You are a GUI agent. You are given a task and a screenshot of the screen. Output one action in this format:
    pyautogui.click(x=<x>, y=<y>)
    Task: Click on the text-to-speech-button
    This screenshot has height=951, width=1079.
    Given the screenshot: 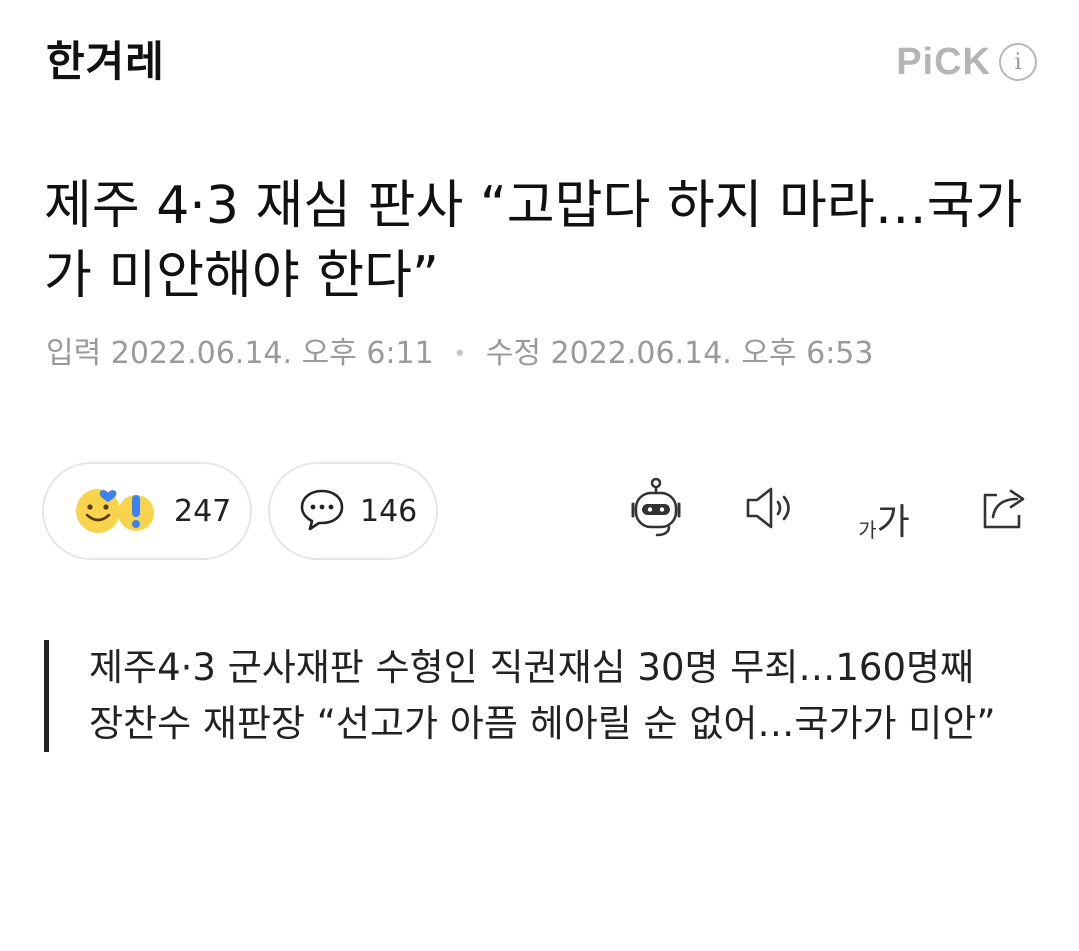 What is the action you would take?
    pyautogui.click(x=770, y=510)
    